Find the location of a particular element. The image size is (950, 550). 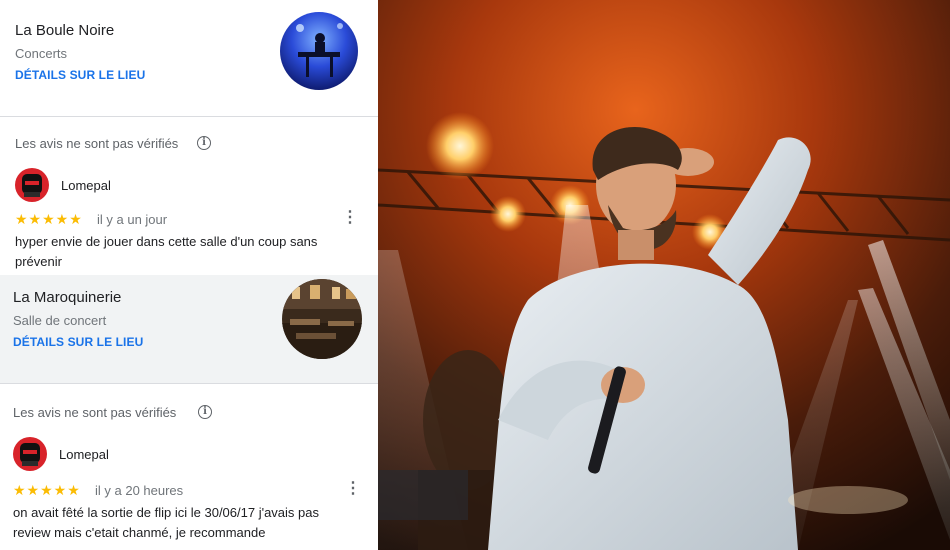

concert-photo-image is located at coordinates (319, 51).